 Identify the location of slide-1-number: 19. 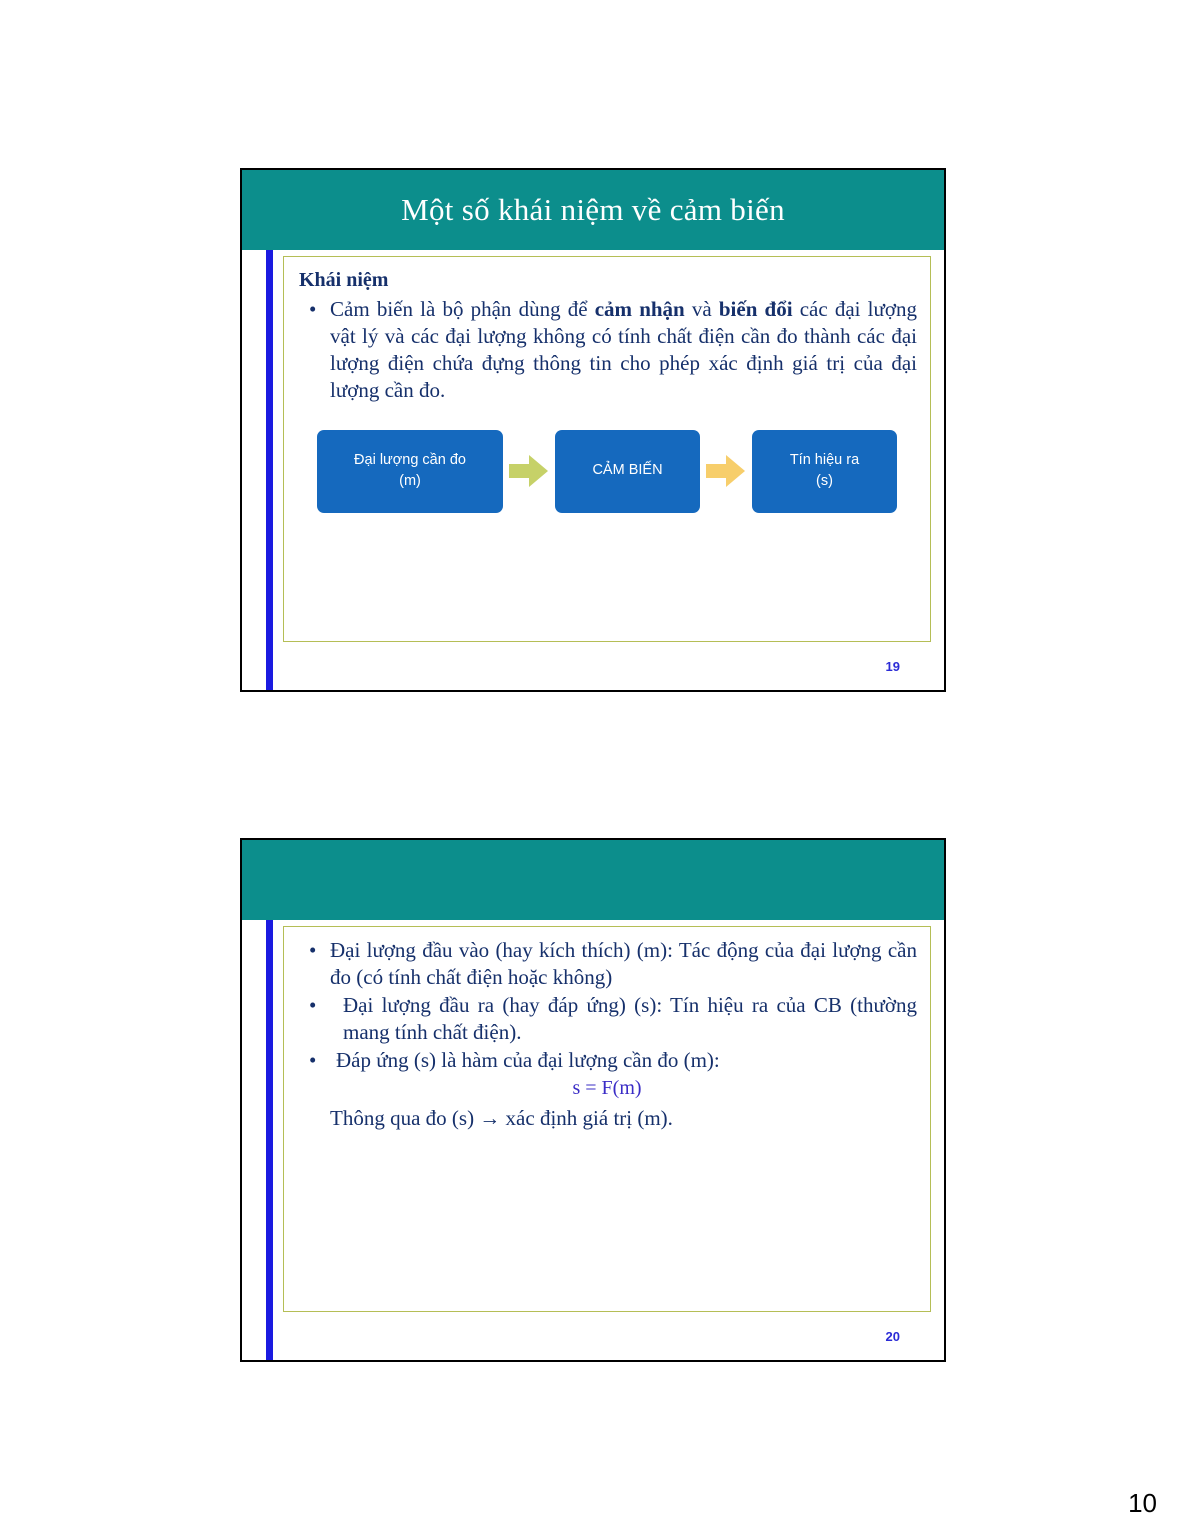
(892, 666).